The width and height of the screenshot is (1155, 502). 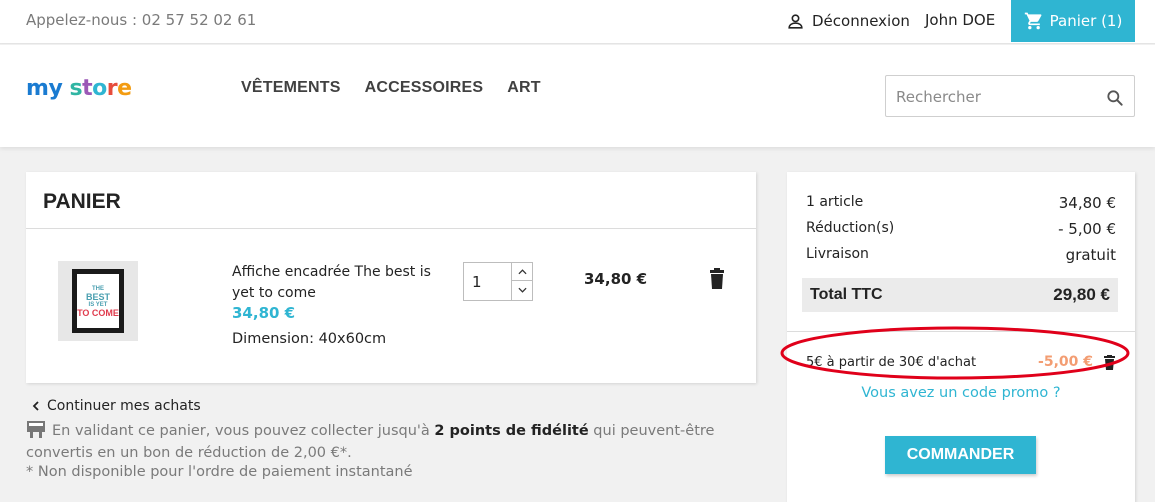 What do you see at coordinates (1087, 203) in the screenshot?
I see `summary-value: 34,80 €` at bounding box center [1087, 203].